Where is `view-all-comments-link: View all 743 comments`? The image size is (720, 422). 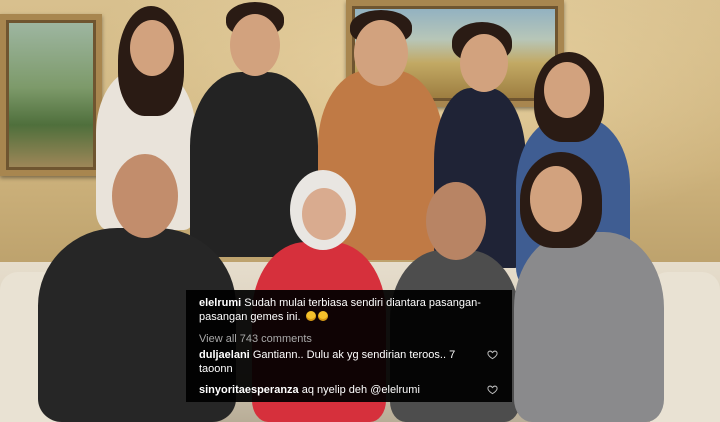 view-all-comments-link: View all 743 comments is located at coordinates (351, 339).